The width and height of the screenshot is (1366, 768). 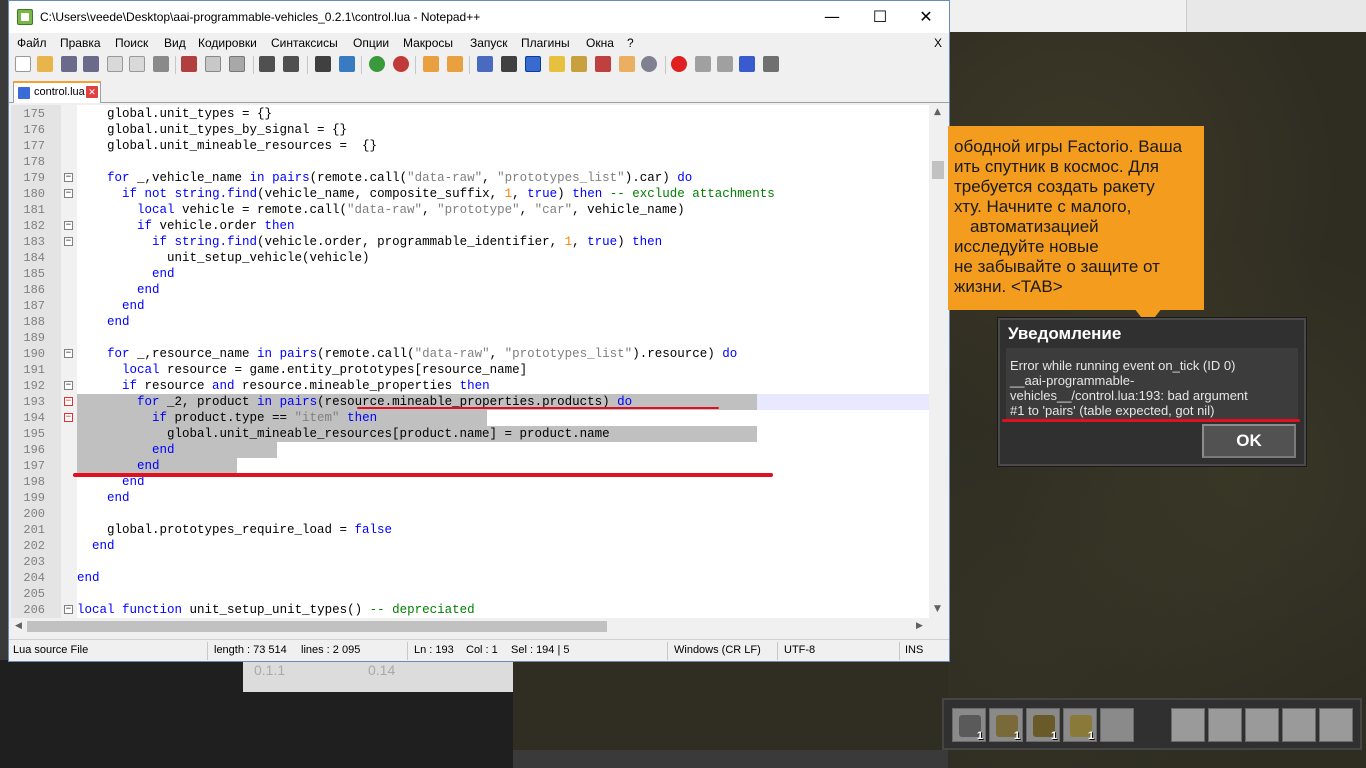 What do you see at coordinates (428, 43) in the screenshot?
I see `menu-macro: Макросы` at bounding box center [428, 43].